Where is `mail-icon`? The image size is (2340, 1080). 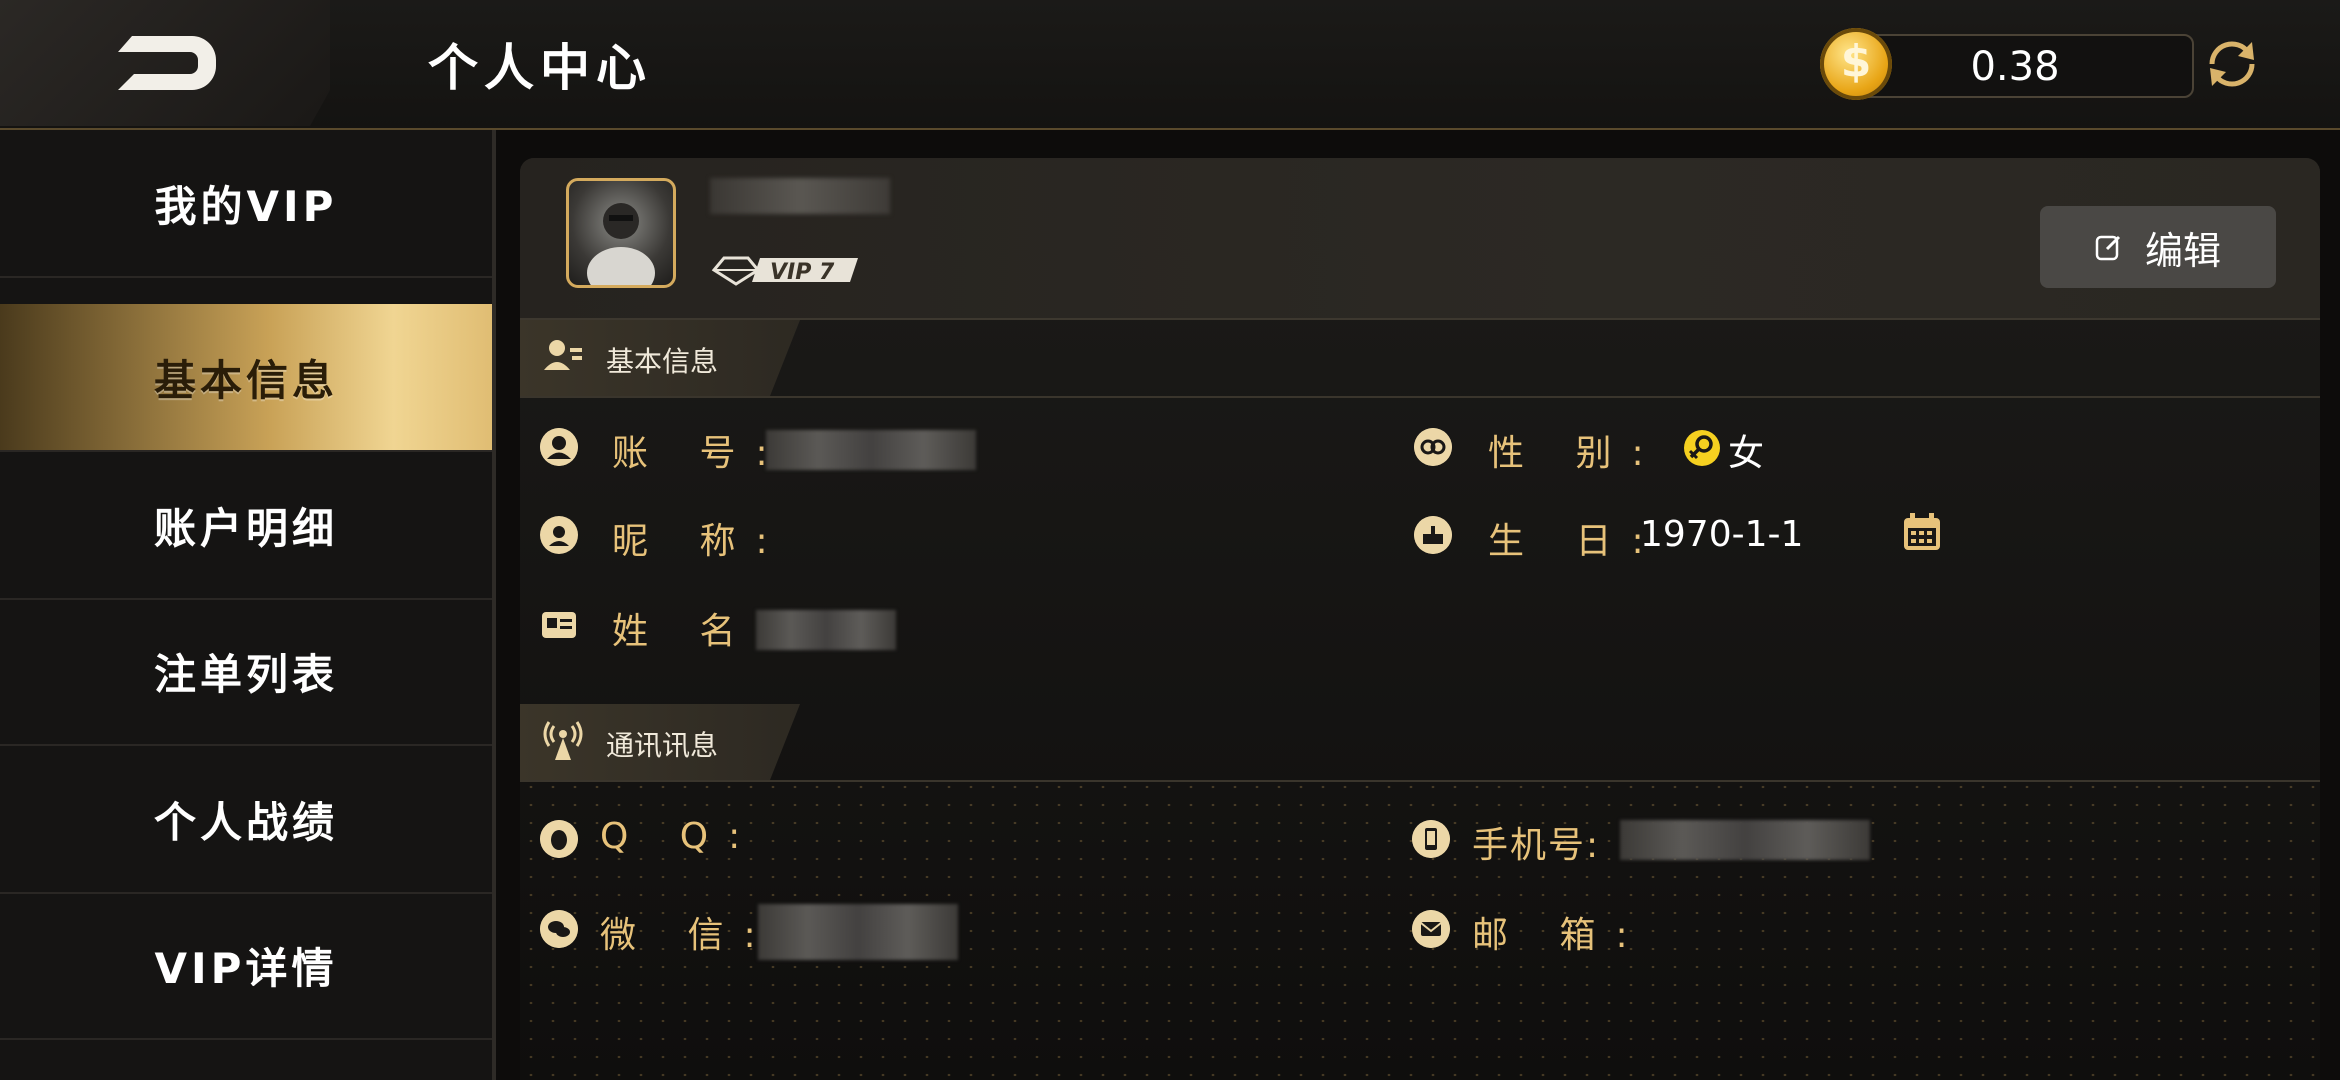
mail-icon is located at coordinates (1431, 929).